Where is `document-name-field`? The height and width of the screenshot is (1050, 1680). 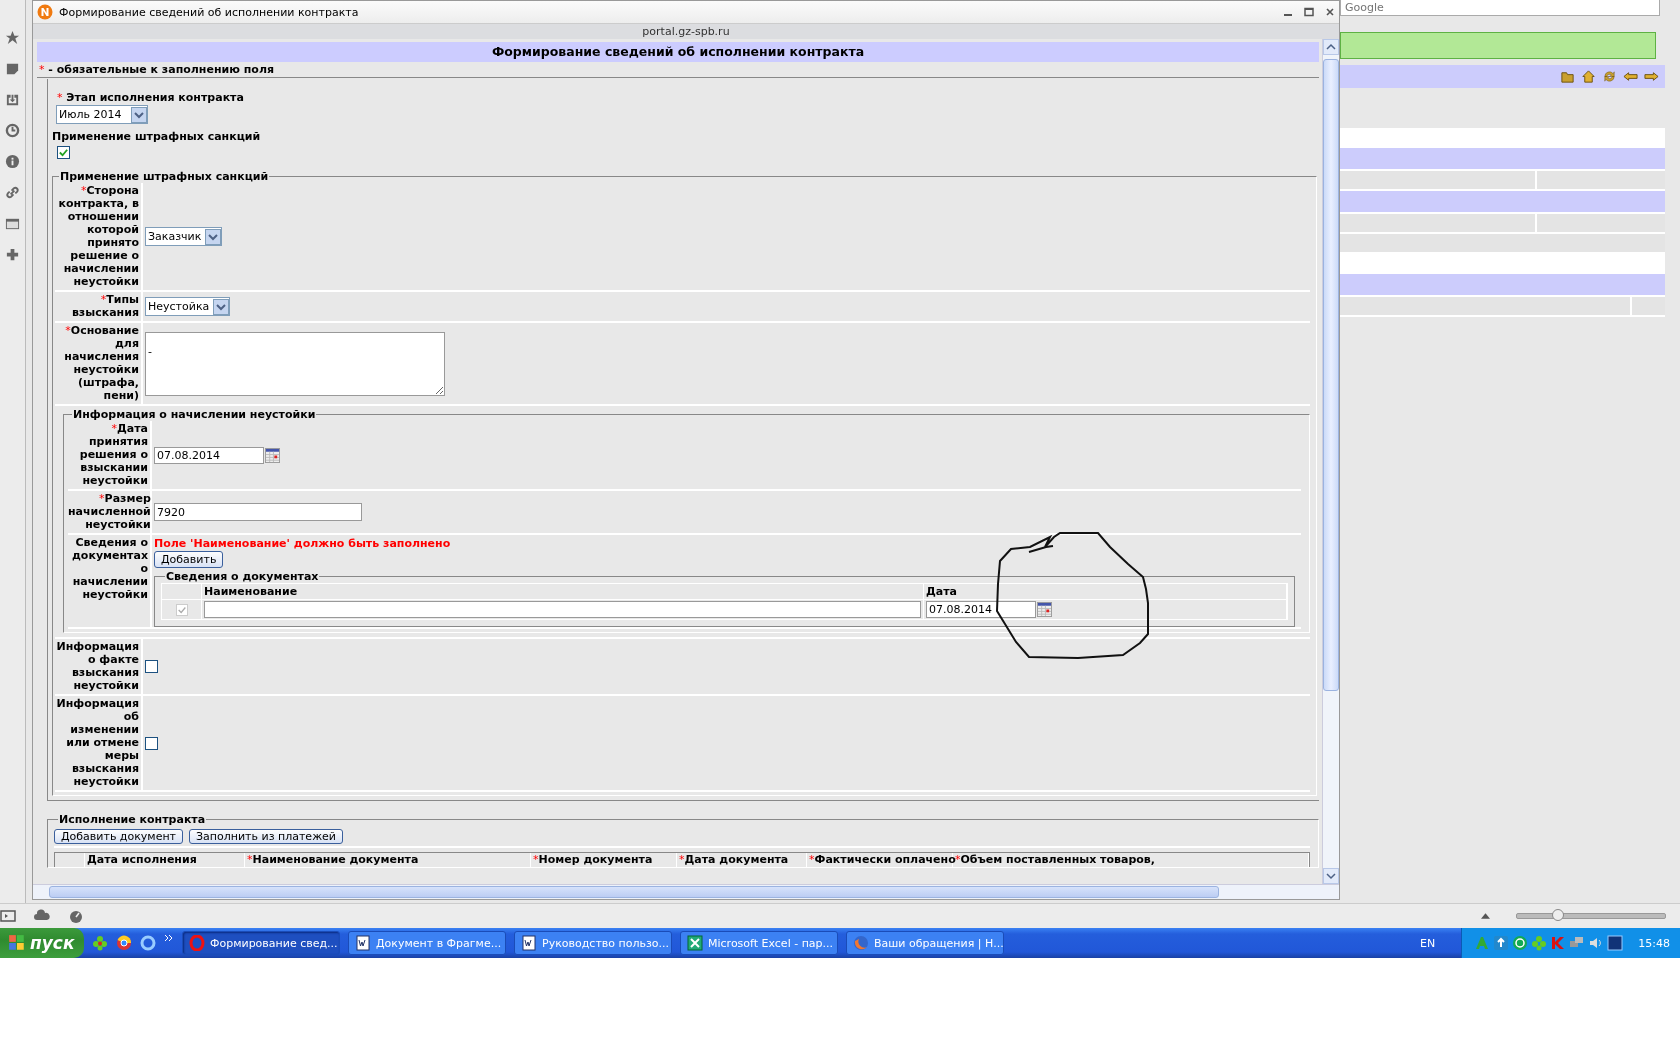
document-name-field is located at coordinates (562, 609).